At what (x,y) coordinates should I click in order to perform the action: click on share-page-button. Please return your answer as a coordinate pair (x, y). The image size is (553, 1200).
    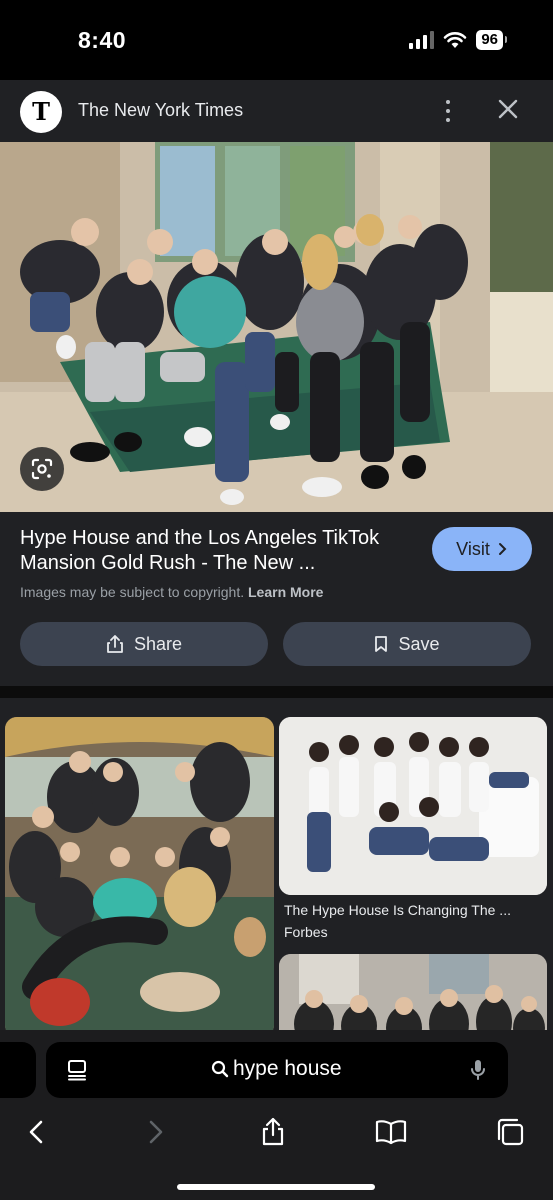
    Looking at the image, I should click on (273, 1132).